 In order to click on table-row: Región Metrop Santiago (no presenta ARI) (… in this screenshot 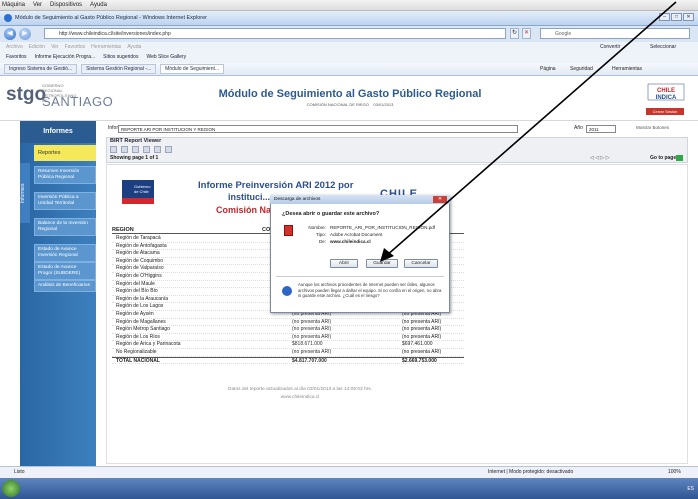, I will do `click(288, 330)`.